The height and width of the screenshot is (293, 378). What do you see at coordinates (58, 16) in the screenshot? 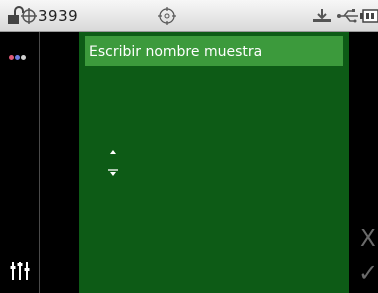
I see `sample-count: 3939` at bounding box center [58, 16].